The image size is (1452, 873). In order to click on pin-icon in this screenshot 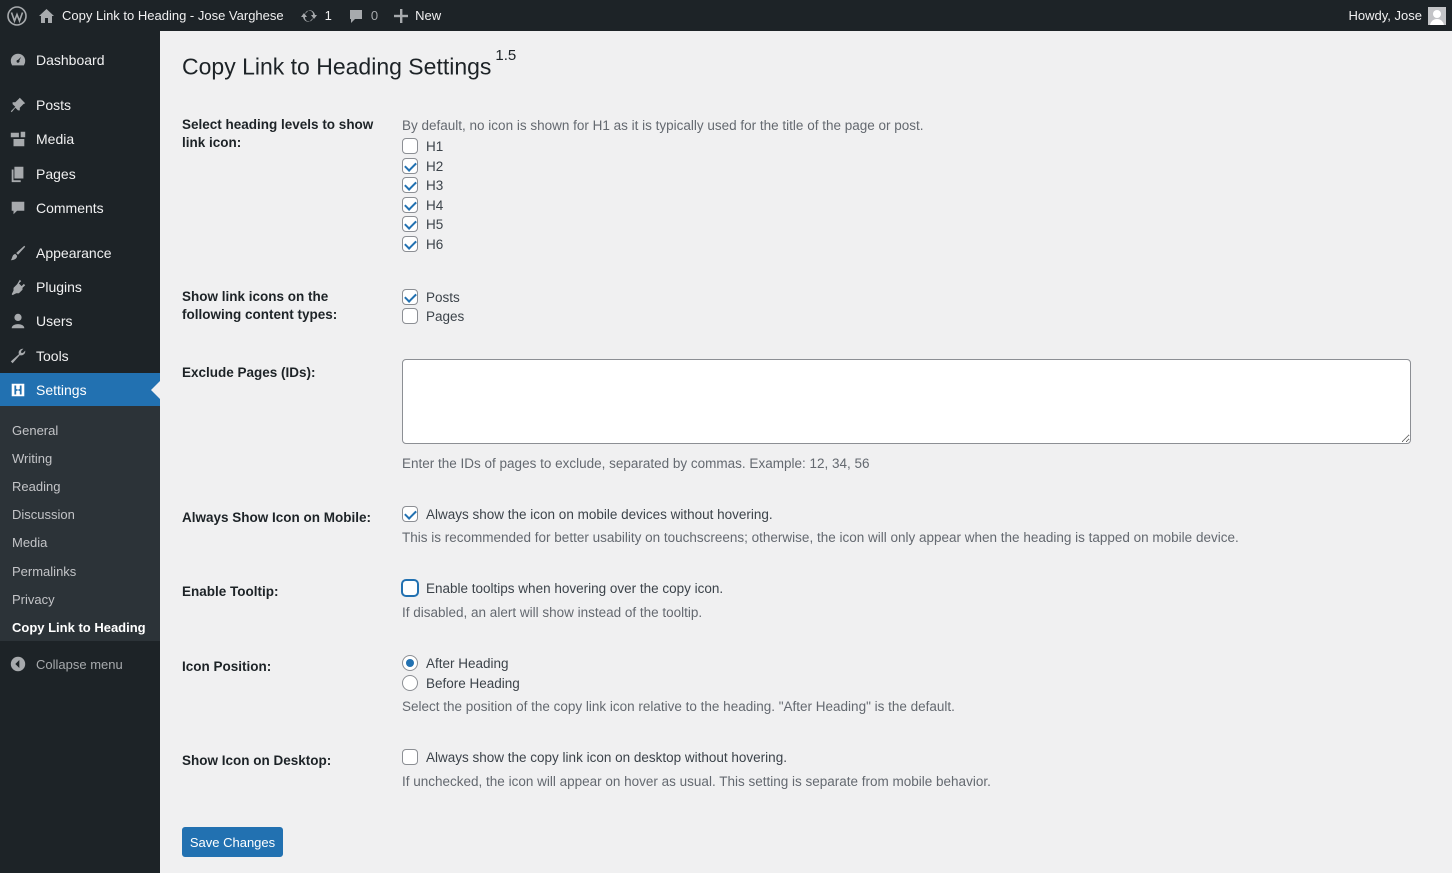, I will do `click(18, 105)`.